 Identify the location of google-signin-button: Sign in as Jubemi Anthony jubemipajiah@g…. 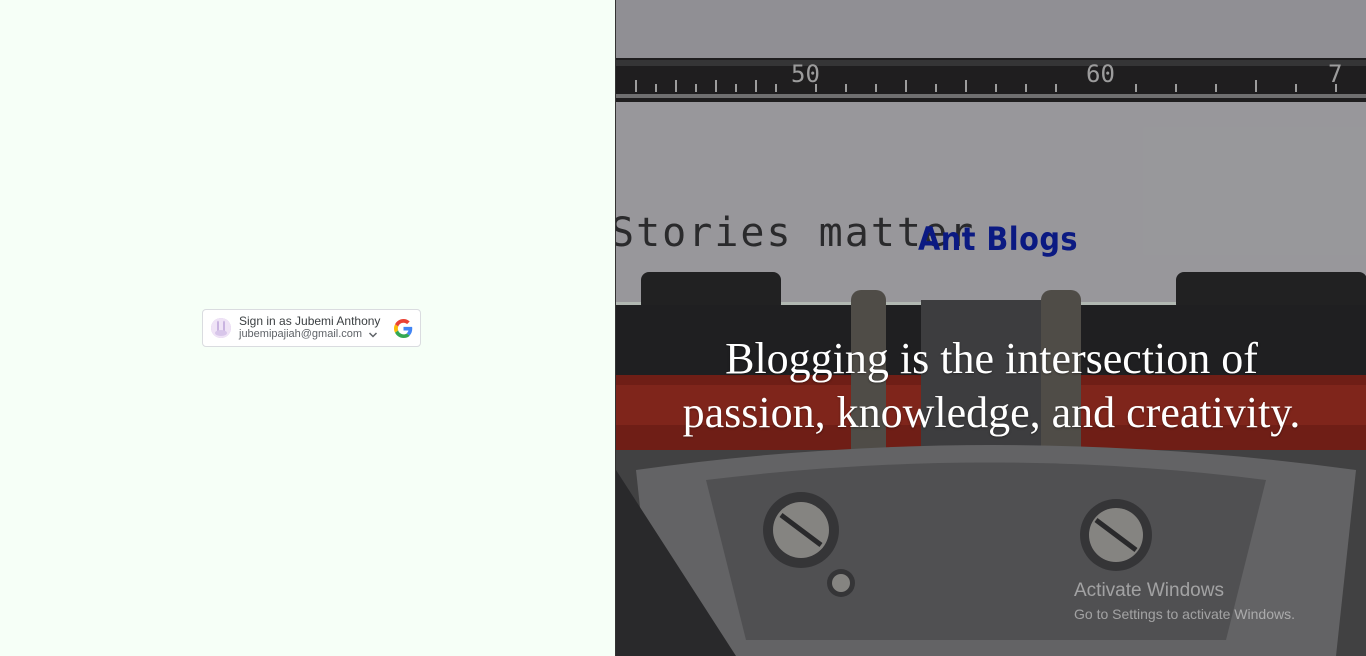
(311, 328).